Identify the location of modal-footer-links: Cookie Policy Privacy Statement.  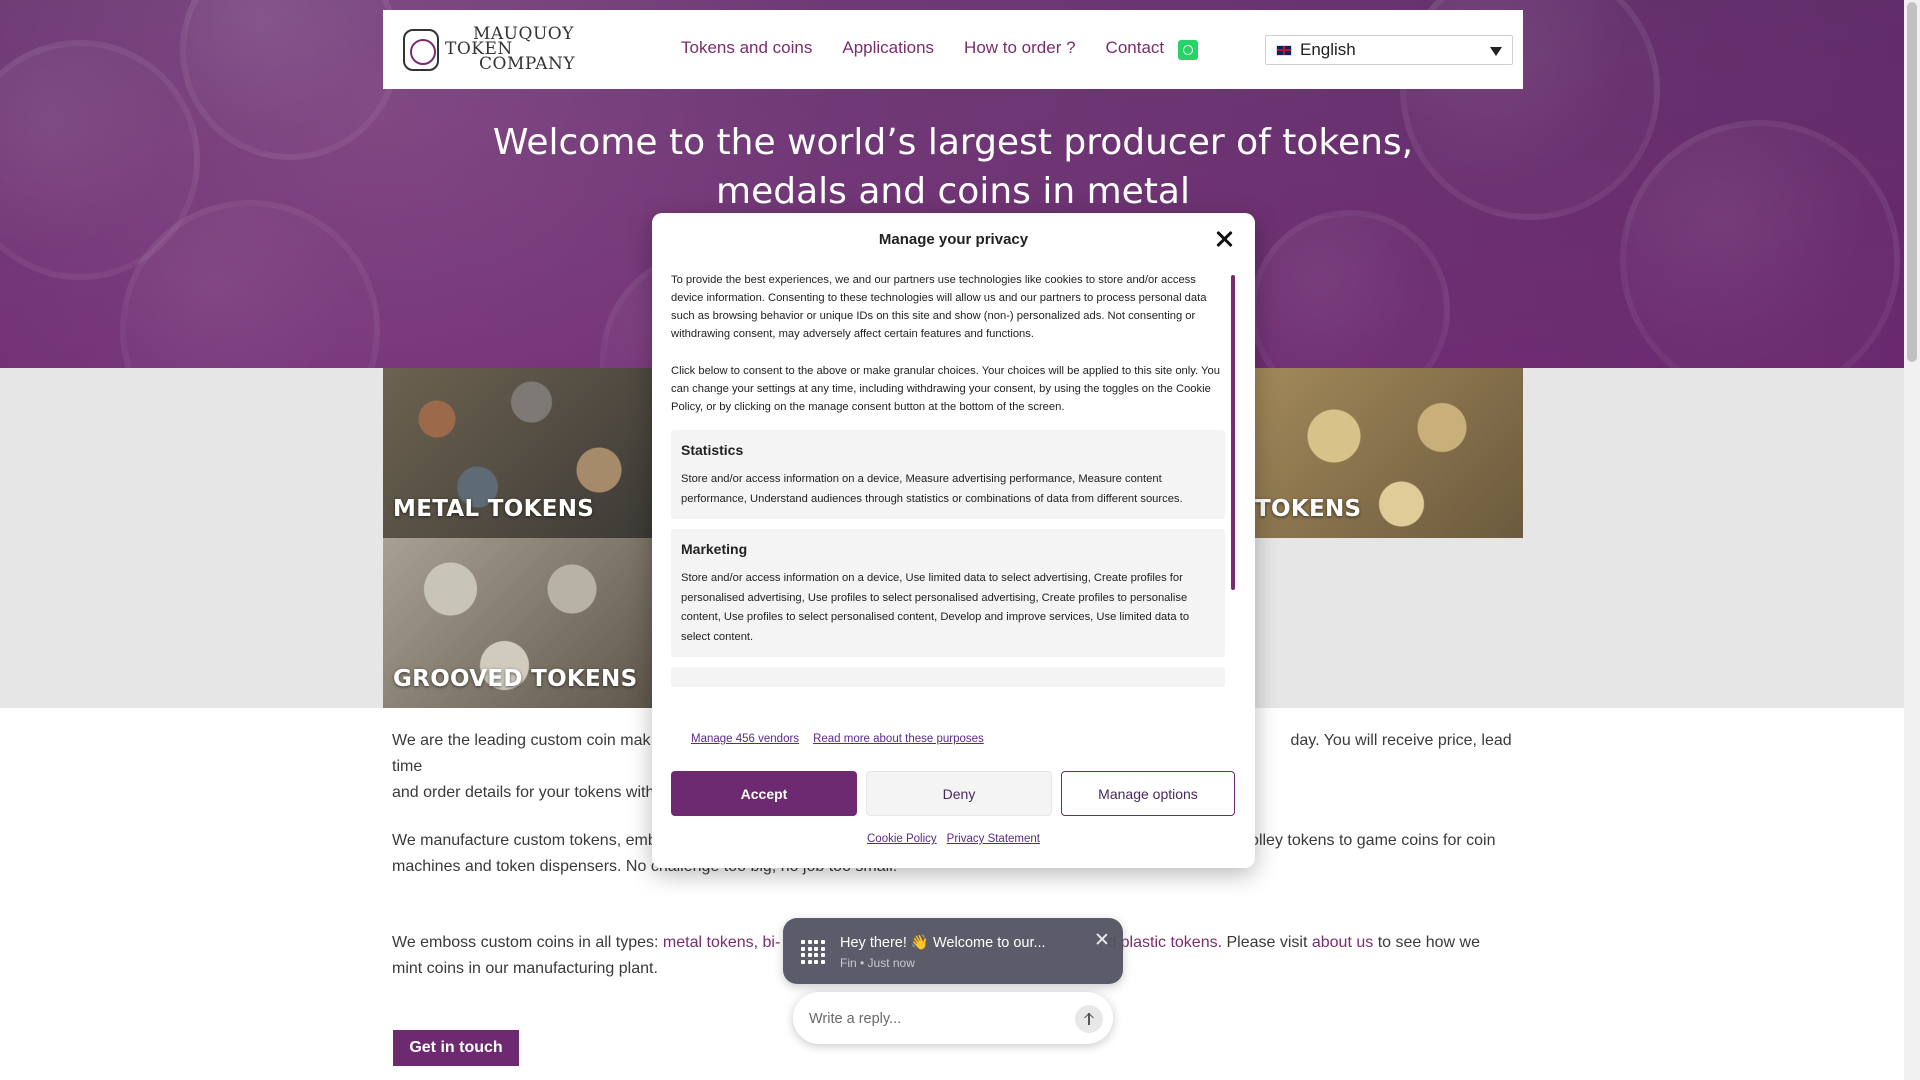
(953, 839).